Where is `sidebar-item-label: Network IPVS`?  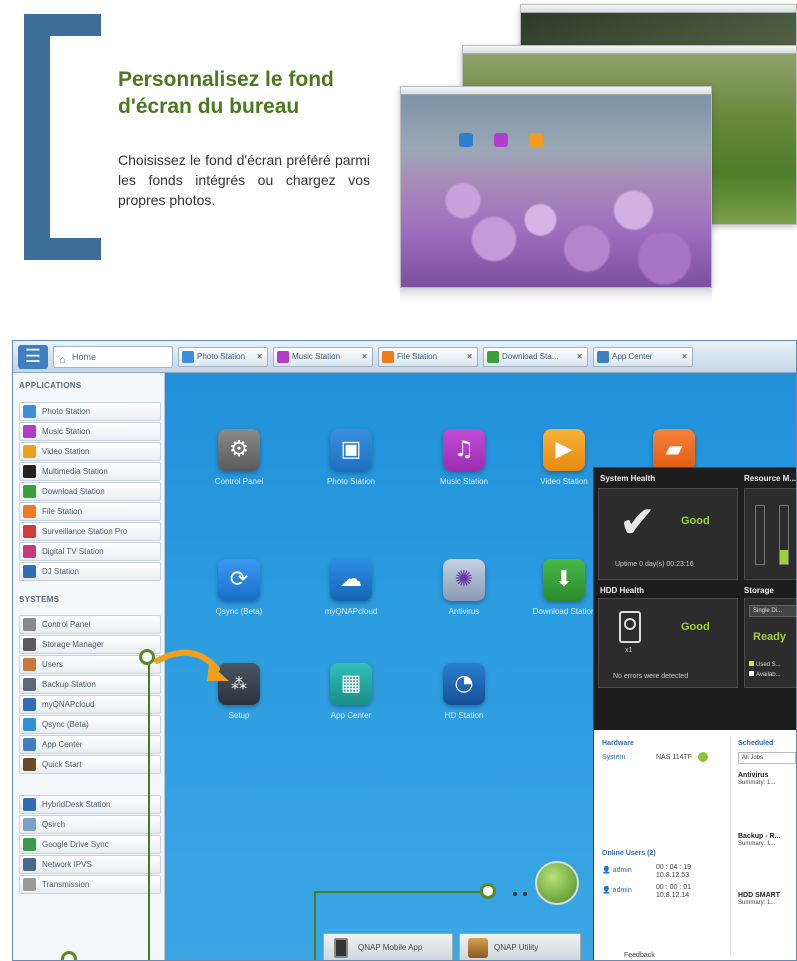 sidebar-item-label: Network IPVS is located at coordinates (67, 864).